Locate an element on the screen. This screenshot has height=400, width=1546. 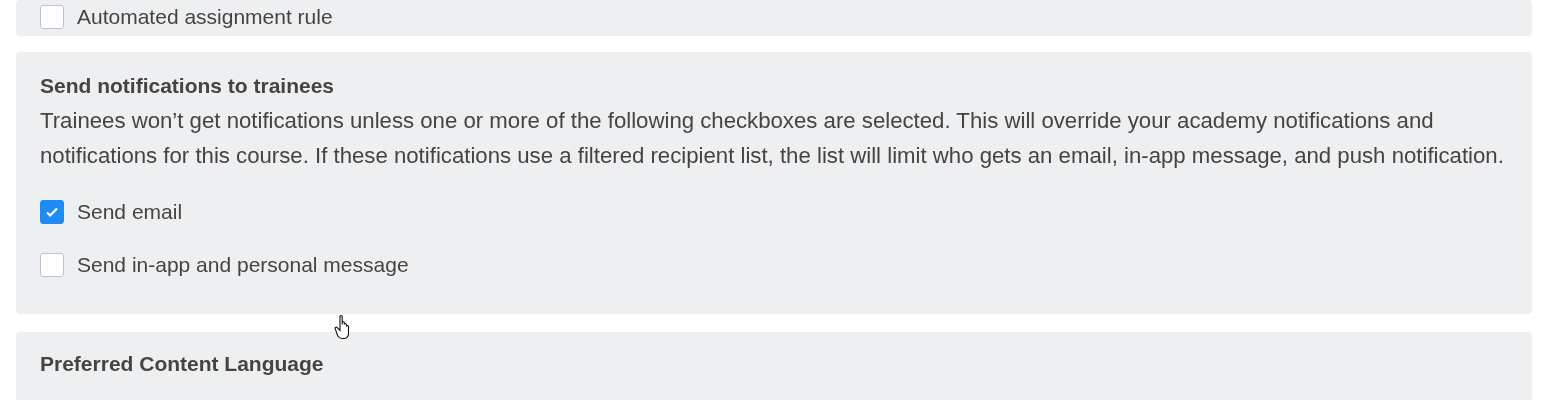
section-description: Trainees won’t get notifications unless one or more of the following checkboxes are selected. This will override your academy notifications and notifications for this course. If these notifications use a filtered recipient list, the list will limit who gets an email, in-app message, and push notification. is located at coordinates (772, 138).